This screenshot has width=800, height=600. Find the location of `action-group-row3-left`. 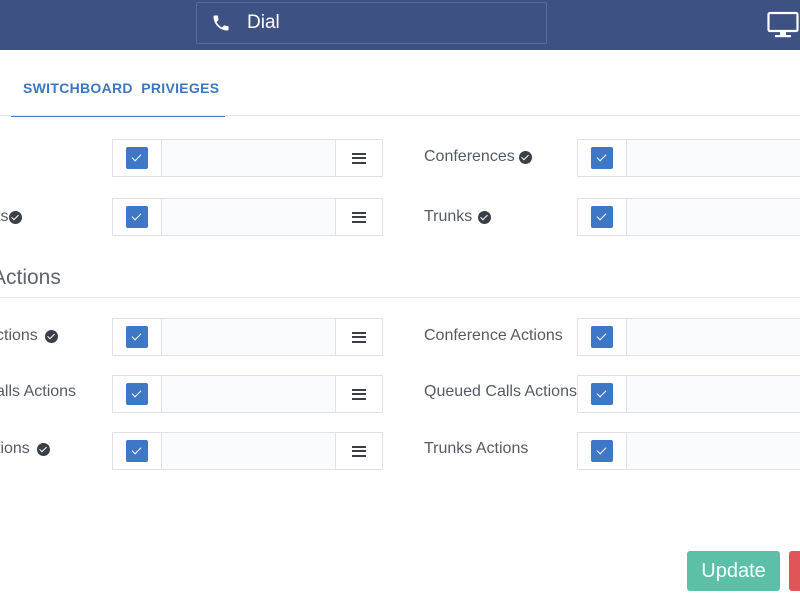

action-group-row3-left is located at coordinates (247, 451).